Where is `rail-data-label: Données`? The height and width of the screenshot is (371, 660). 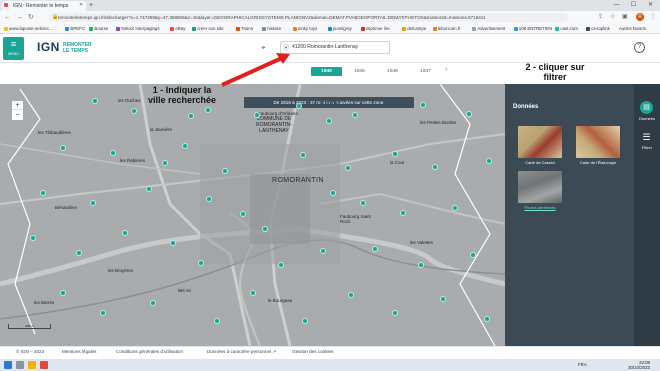 rail-data-label: Données is located at coordinates (647, 118).